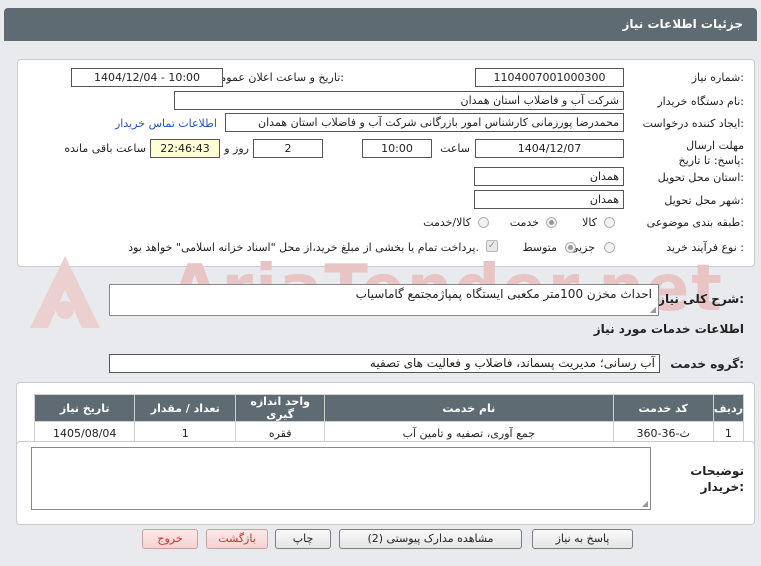  Describe the element at coordinates (105, 148) in the screenshot. I see `remaining-label: ساعت باقی مانده` at that location.